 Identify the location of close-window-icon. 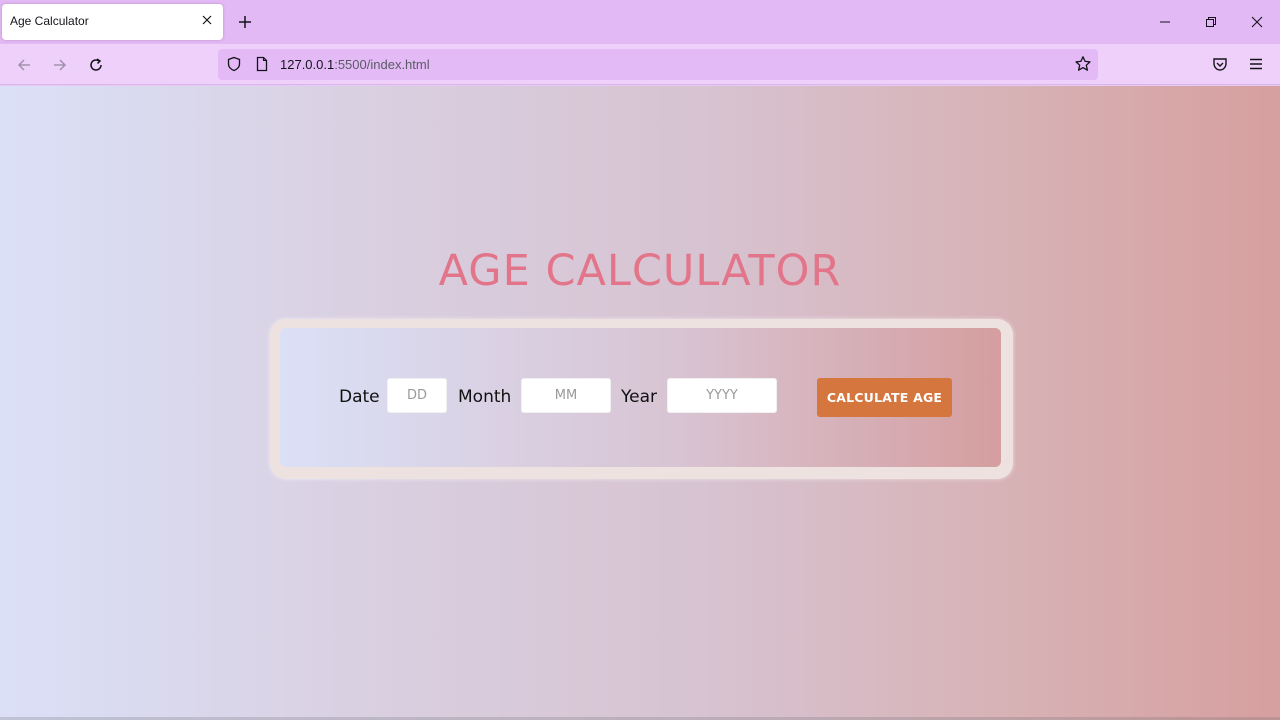
(1257, 22).